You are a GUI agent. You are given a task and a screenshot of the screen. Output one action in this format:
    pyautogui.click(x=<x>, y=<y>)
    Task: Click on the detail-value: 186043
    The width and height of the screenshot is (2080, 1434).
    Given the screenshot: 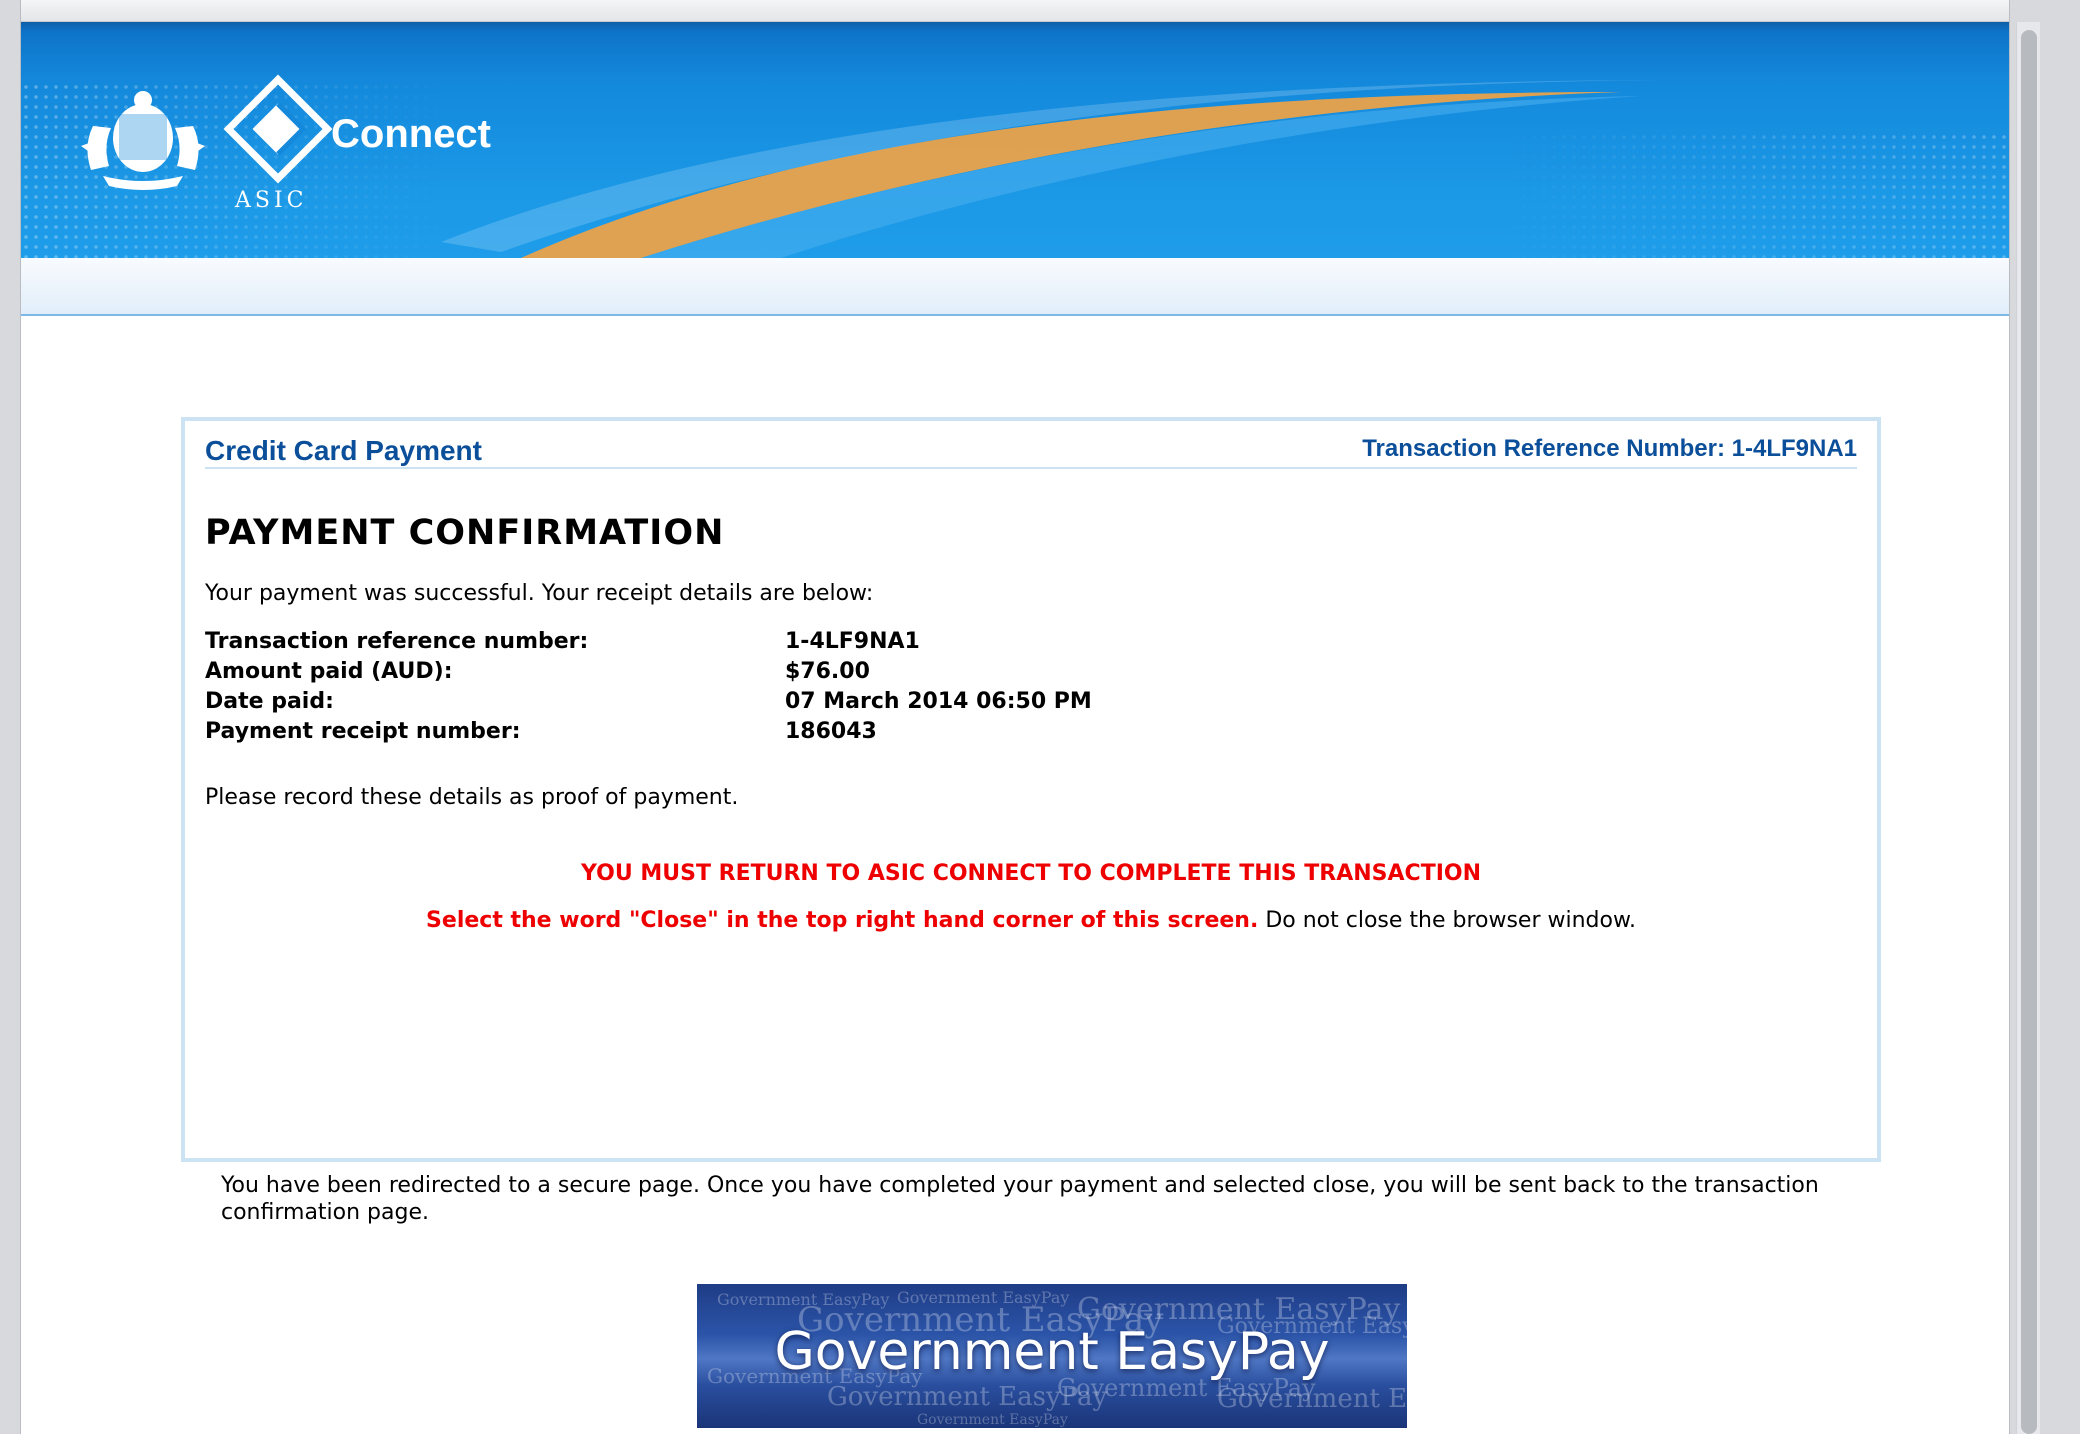 What is the action you would take?
    pyautogui.click(x=831, y=731)
    